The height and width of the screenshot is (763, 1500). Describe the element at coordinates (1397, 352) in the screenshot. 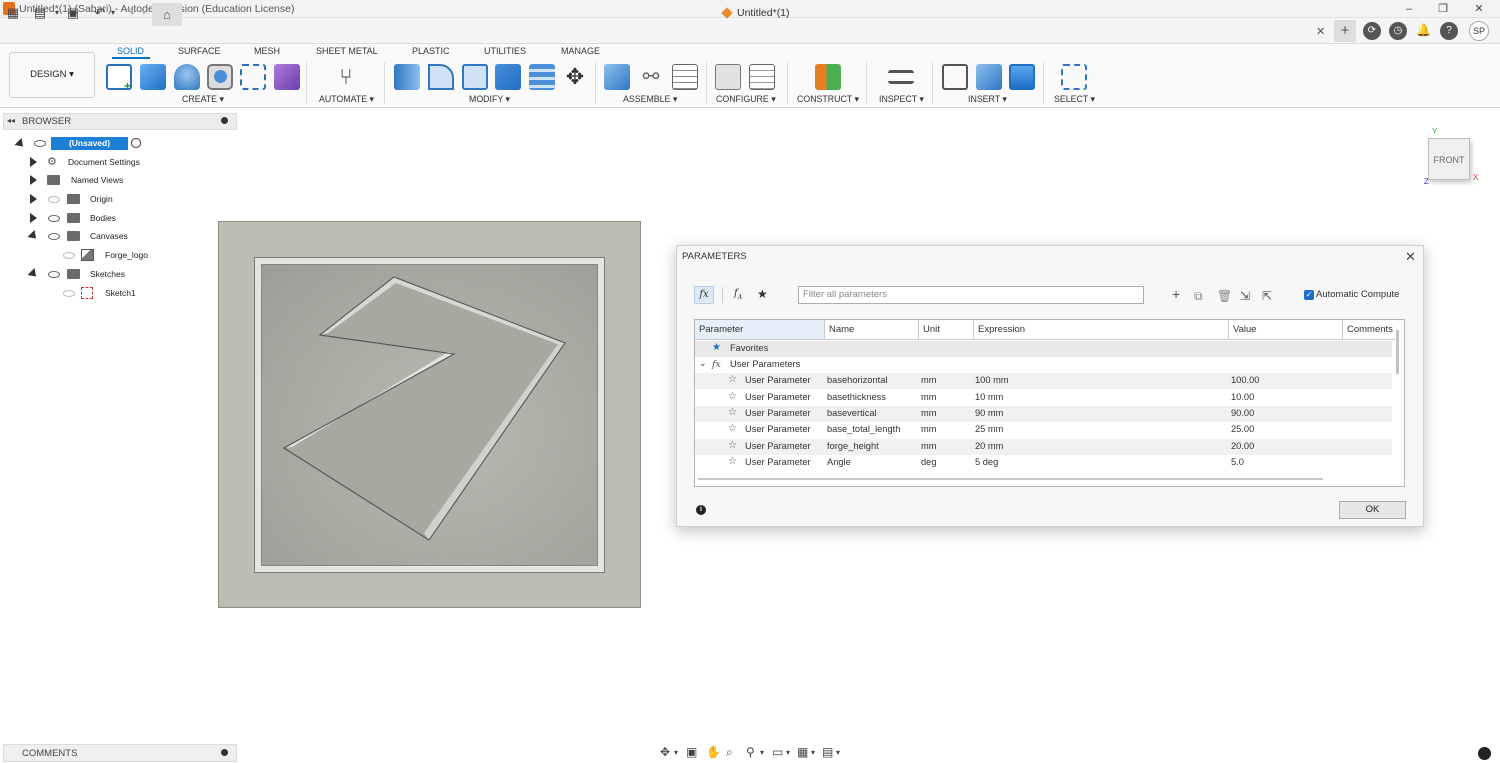

I see `vertical-scrollbar` at that location.